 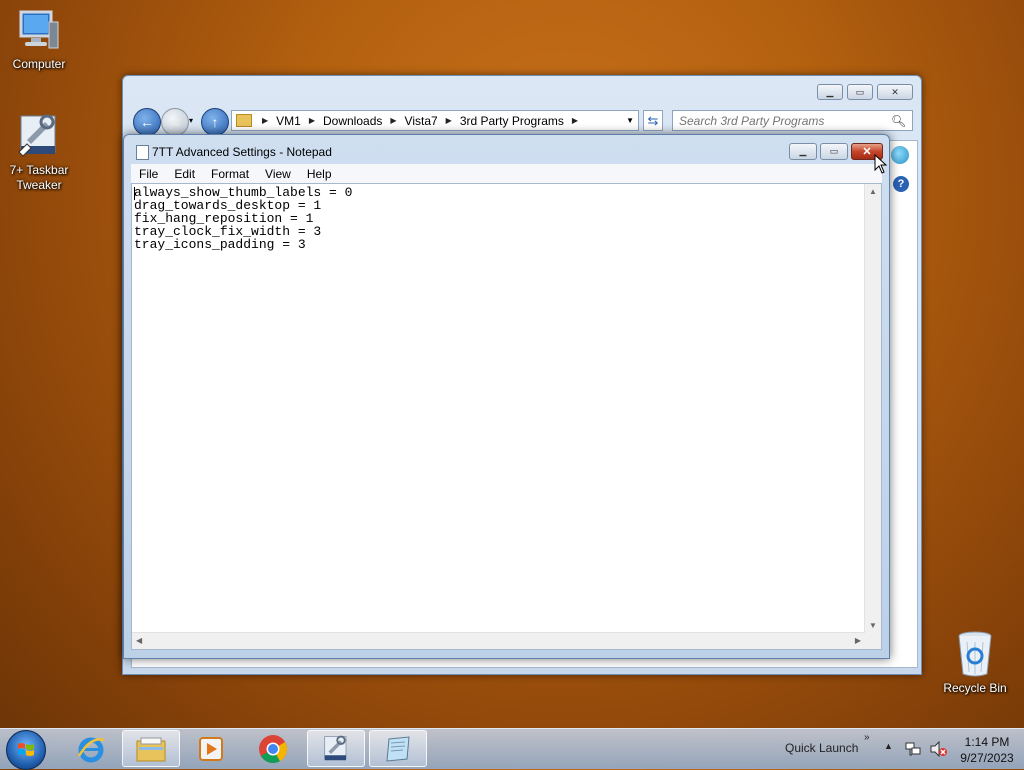 I want to click on menu-edit: Edit, so click(x=184, y=174).